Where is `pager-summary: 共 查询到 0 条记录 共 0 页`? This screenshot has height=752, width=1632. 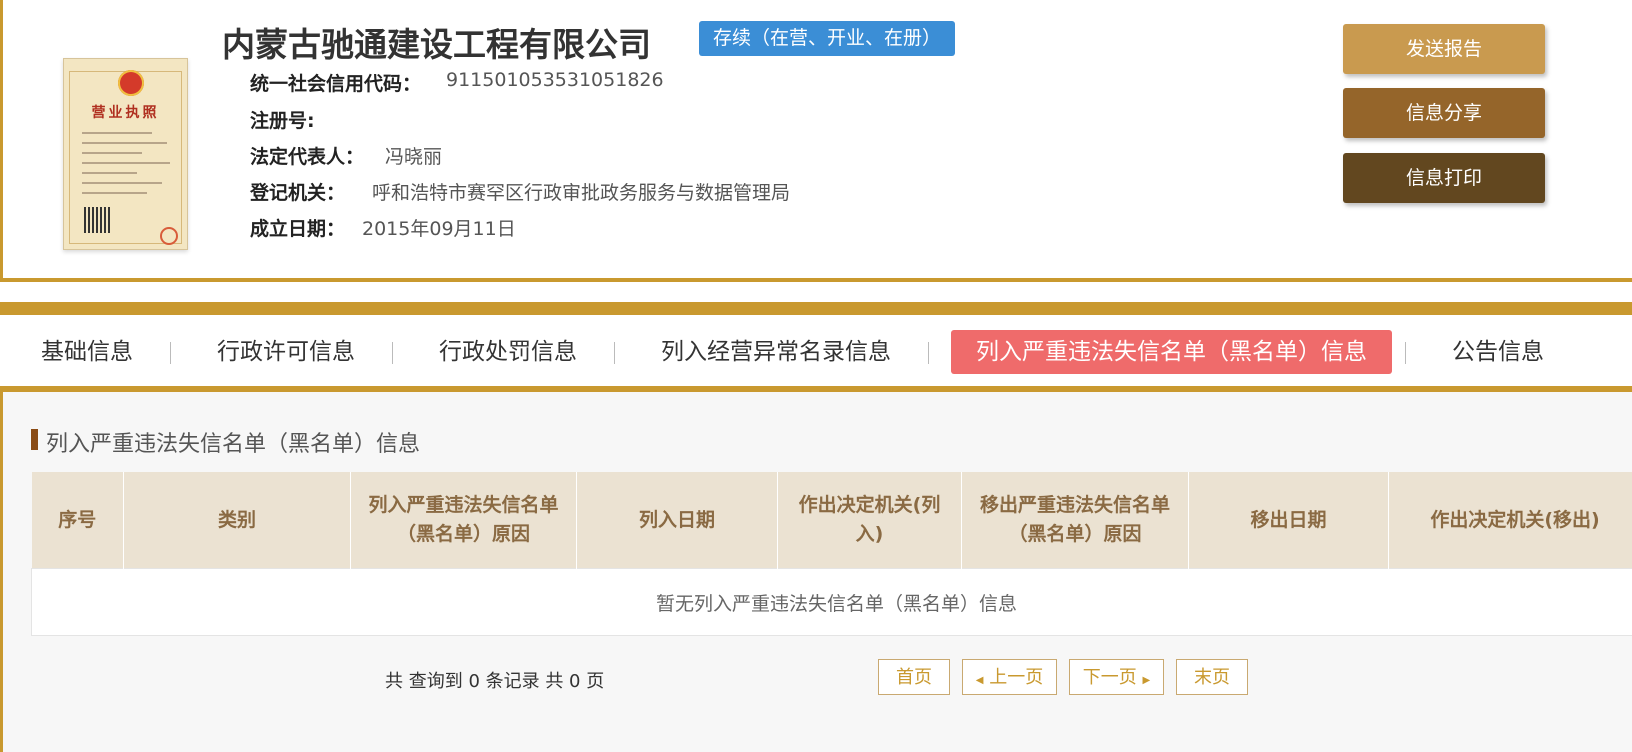
pager-summary: 共 查询到 0 条记录 共 0 页 is located at coordinates (494, 680).